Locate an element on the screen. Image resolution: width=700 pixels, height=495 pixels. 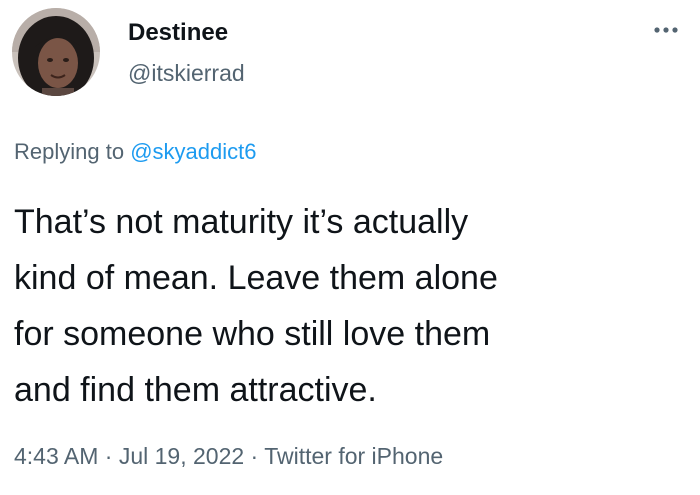
avatar is located at coordinates (56, 52).